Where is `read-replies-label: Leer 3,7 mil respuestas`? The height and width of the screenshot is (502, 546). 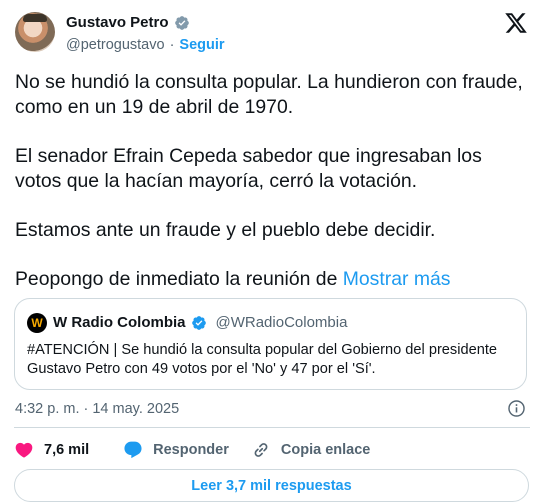 read-replies-label: Leer 3,7 mil respuestas is located at coordinates (271, 485).